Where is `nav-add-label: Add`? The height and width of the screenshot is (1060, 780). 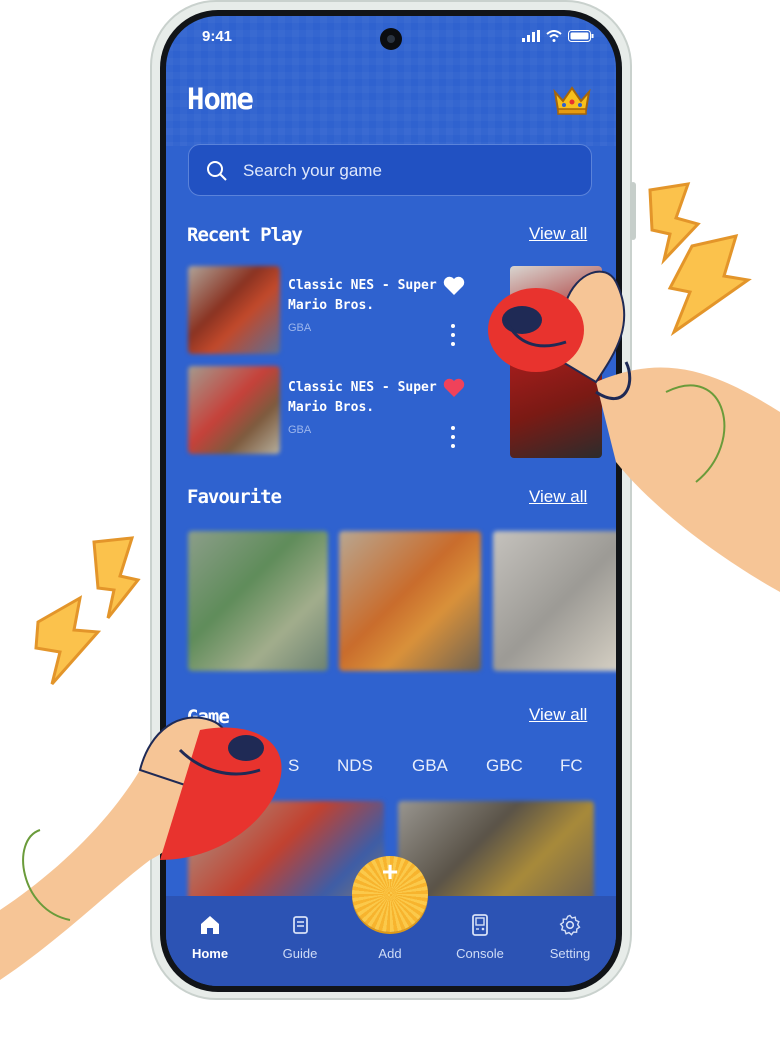 nav-add-label: Add is located at coordinates (390, 953).